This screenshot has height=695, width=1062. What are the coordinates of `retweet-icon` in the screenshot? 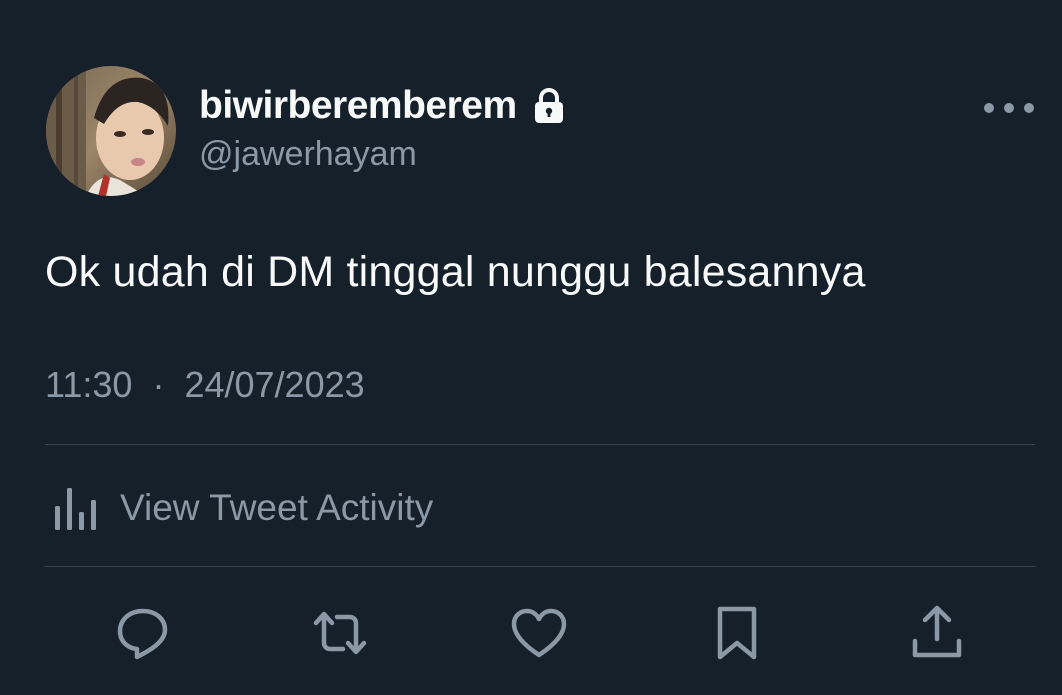 It's located at (340, 633).